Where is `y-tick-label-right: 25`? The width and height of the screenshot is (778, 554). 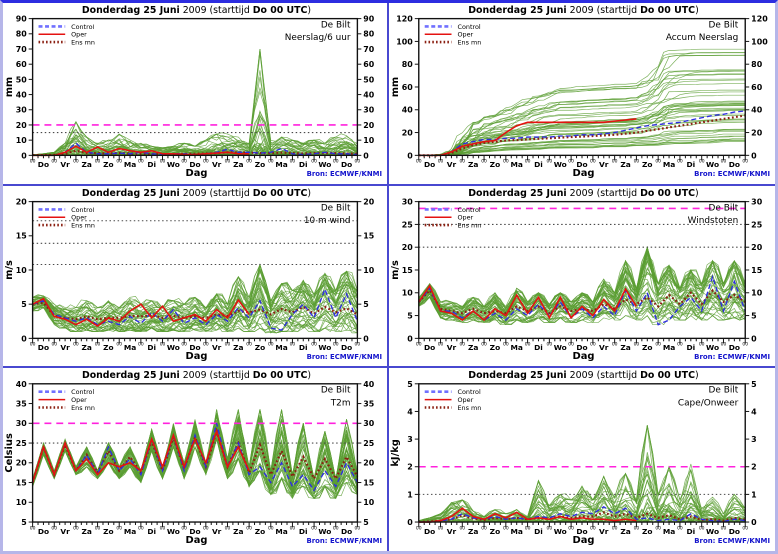
y-tick-label-right: 25 is located at coordinates (368, 443).